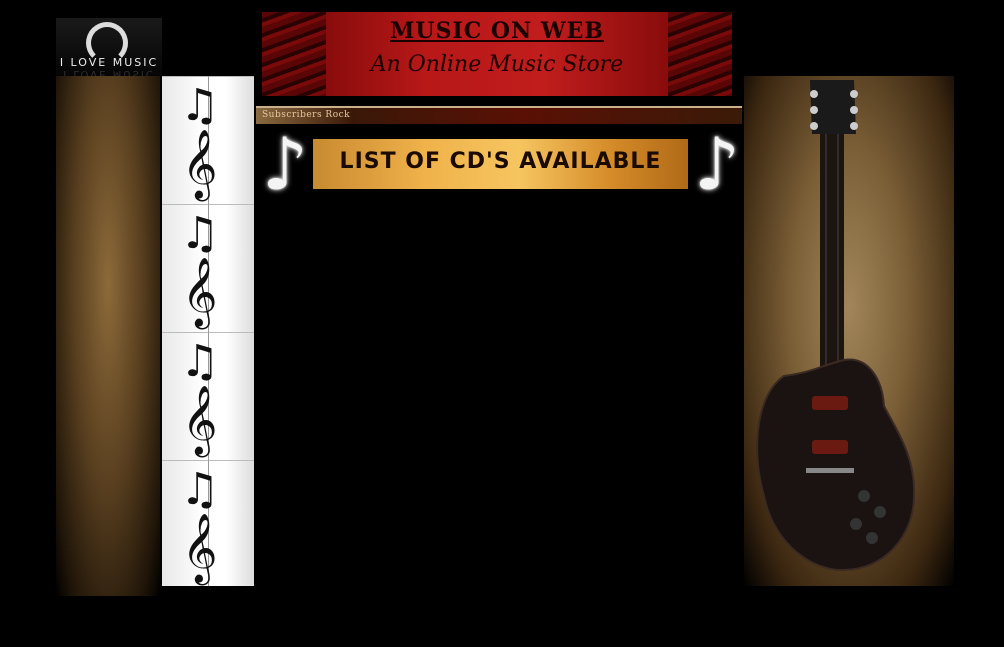  Describe the element at coordinates (109, 48) in the screenshot. I see `i-love-music-logo: I LOVE MUSIC I LOVE MUSIC` at that location.